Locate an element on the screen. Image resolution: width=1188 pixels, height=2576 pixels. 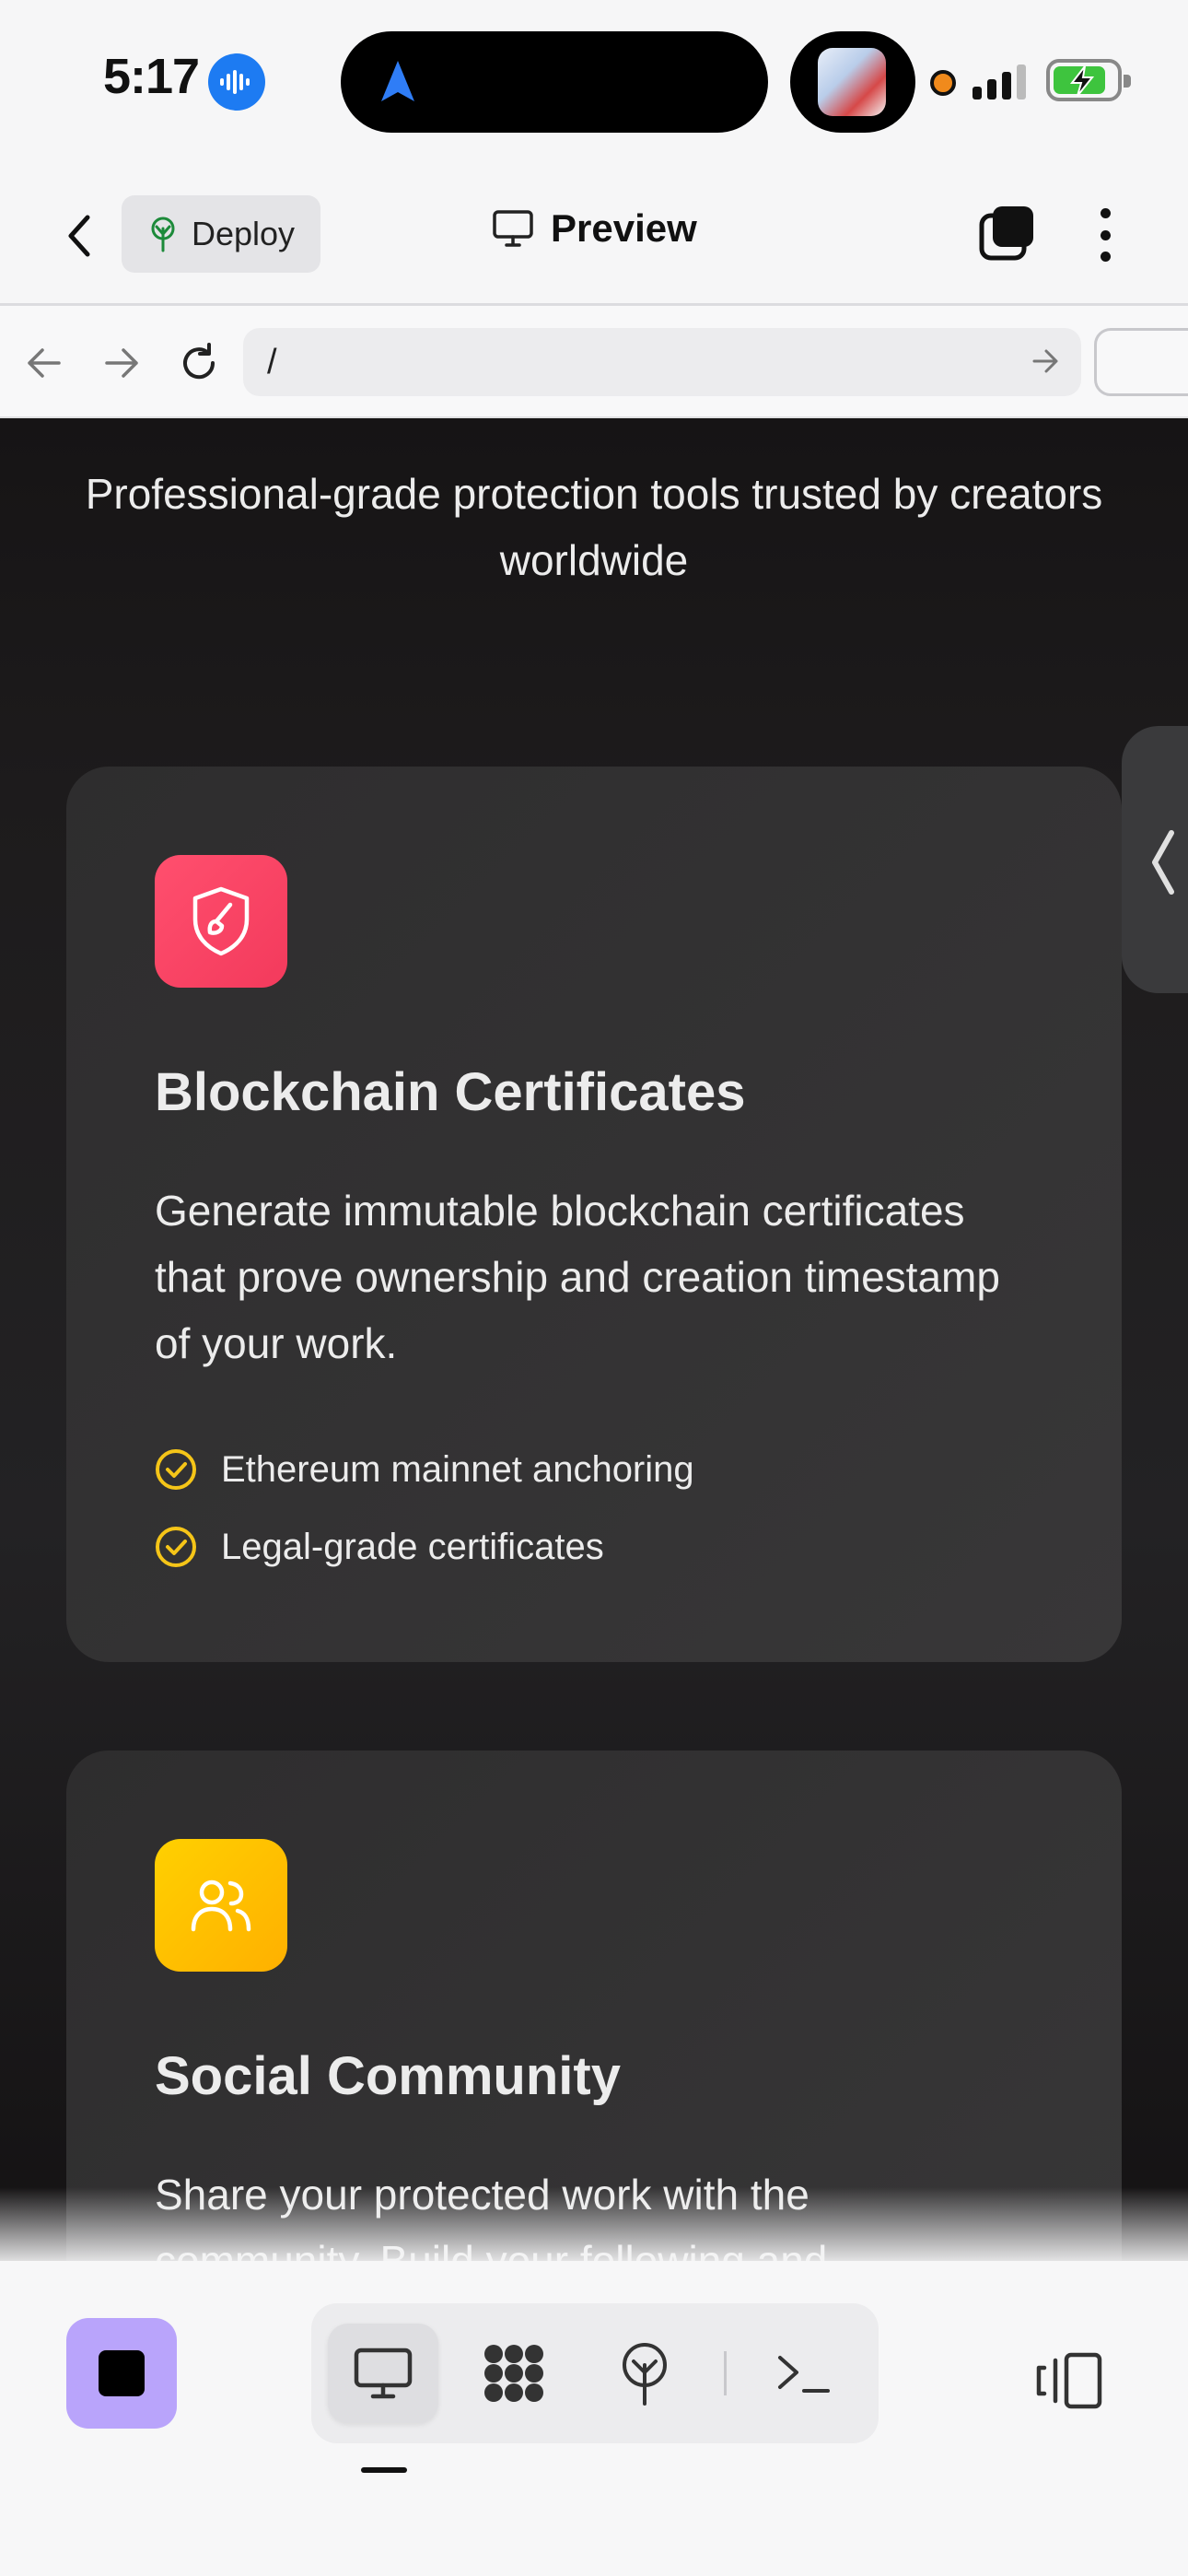
content-fade is located at coordinates (594, 2224).